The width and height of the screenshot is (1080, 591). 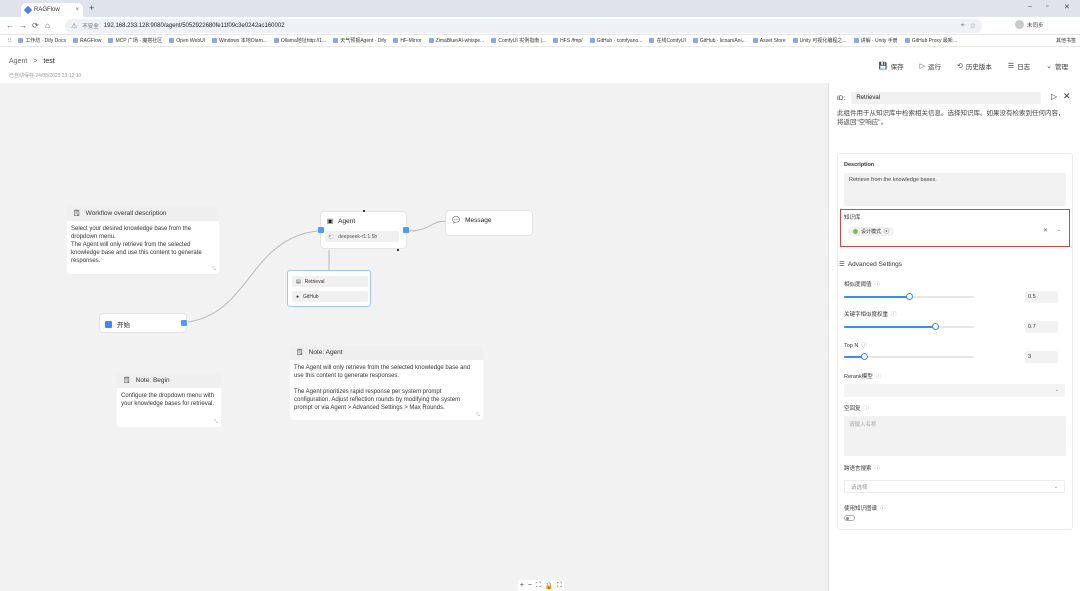 What do you see at coordinates (330, 281) in the screenshot?
I see `tool-retrieval: ▤ Retrieval` at bounding box center [330, 281].